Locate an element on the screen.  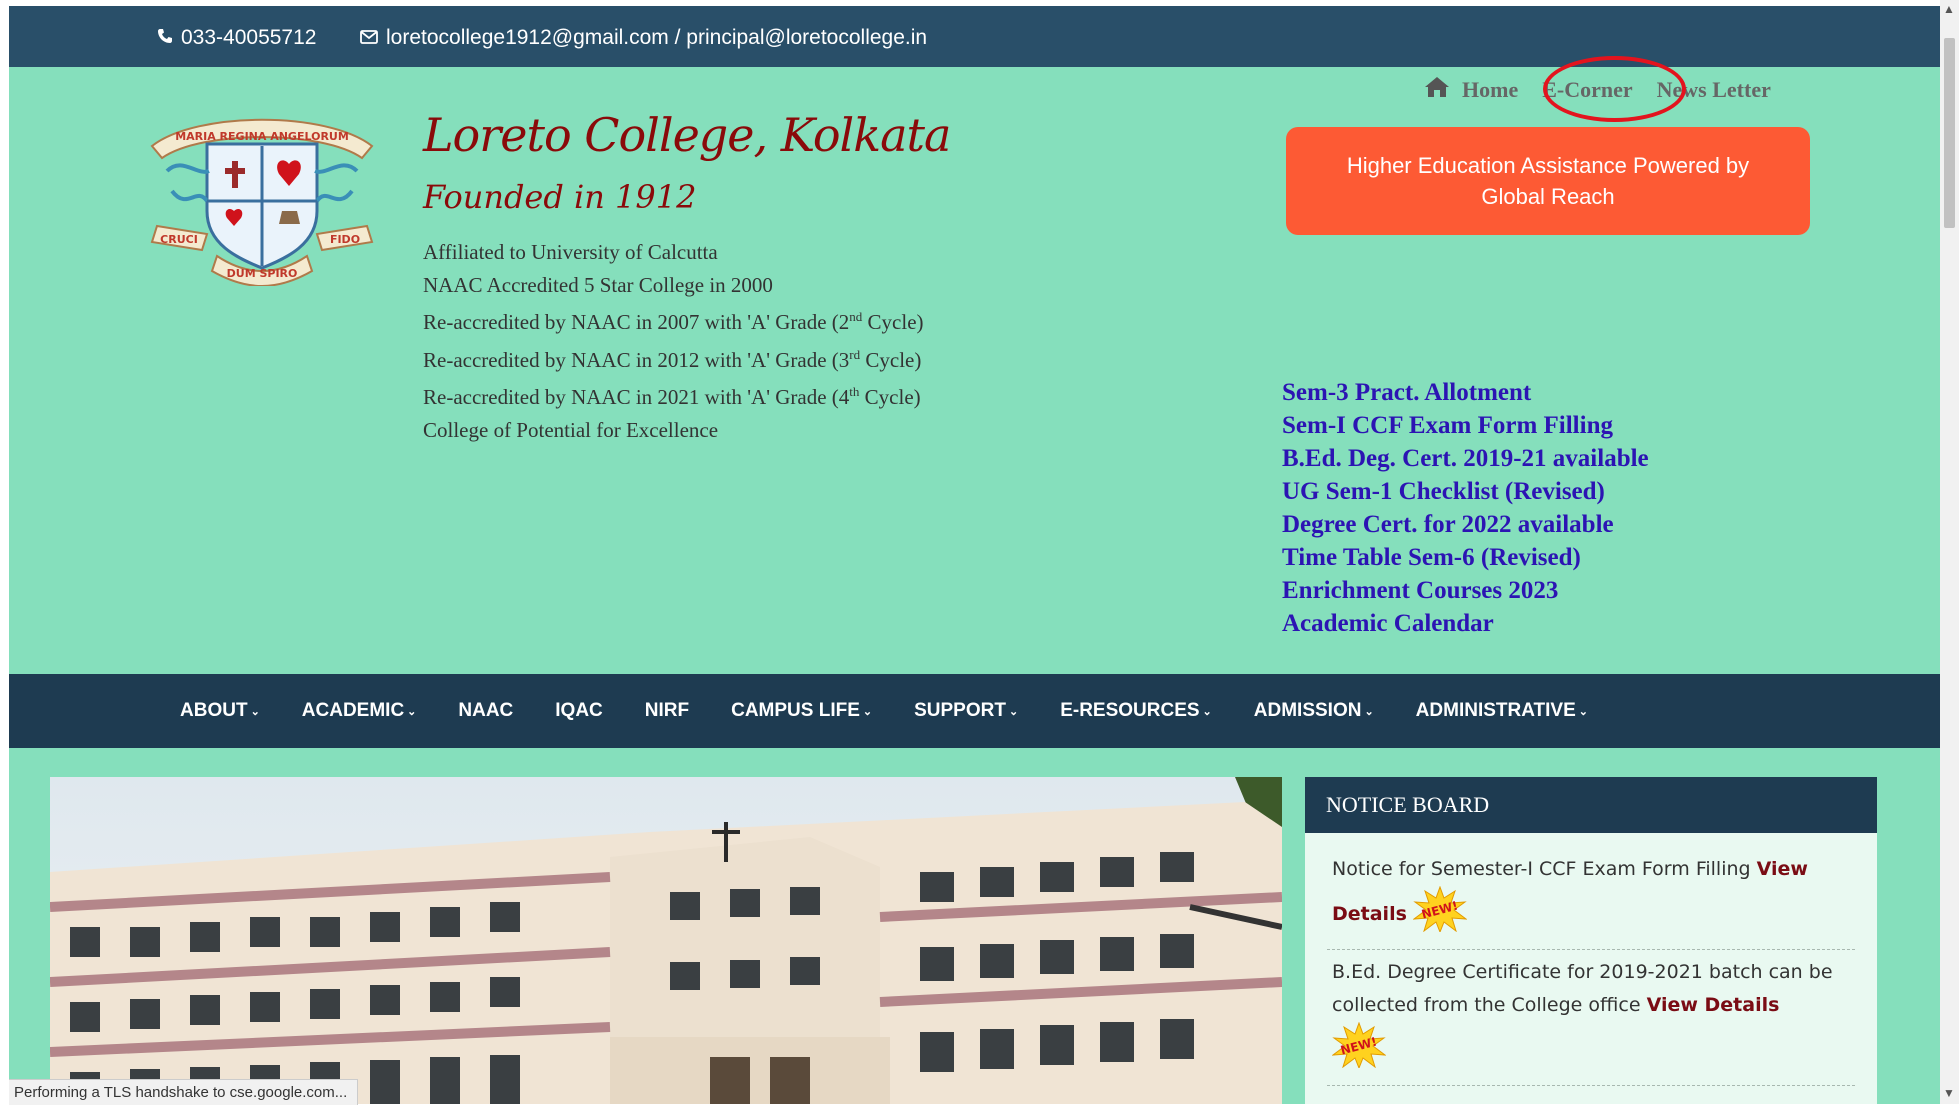
founded-text: Founded in 1912 is located at coordinates (560, 197).